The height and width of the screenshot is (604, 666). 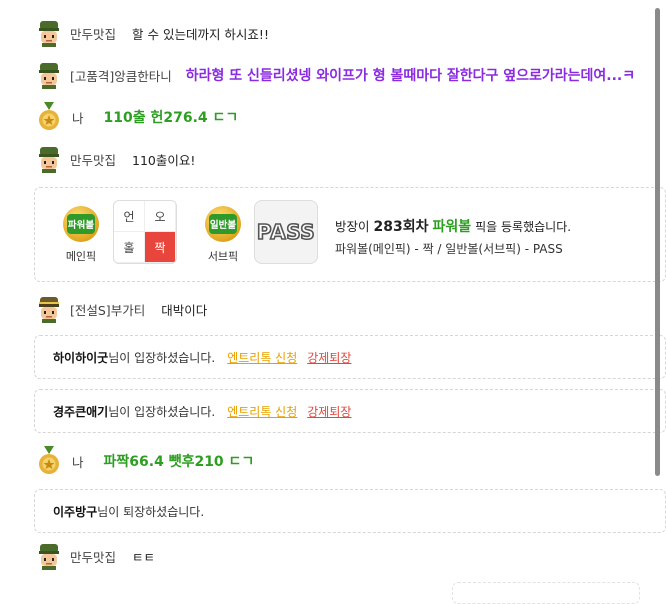 What do you see at coordinates (286, 232) in the screenshot?
I see `sub-pick-pass: PASS` at bounding box center [286, 232].